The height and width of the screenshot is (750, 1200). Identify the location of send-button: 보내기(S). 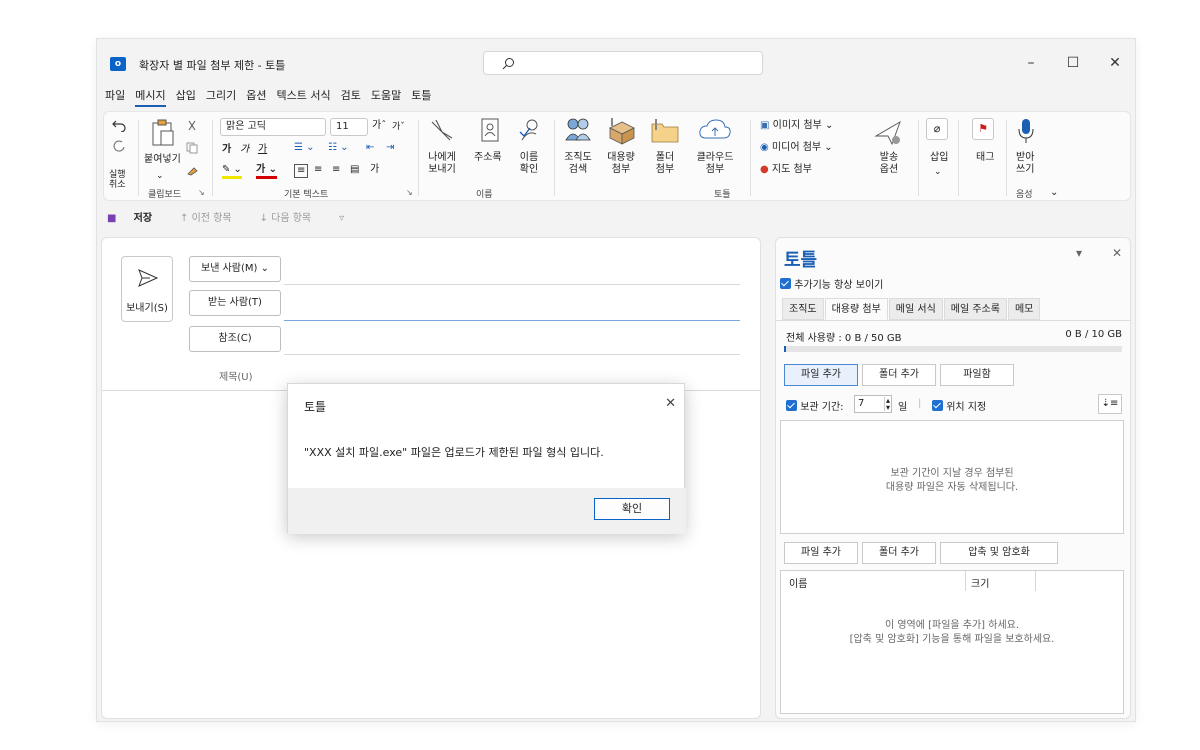
(147, 289).